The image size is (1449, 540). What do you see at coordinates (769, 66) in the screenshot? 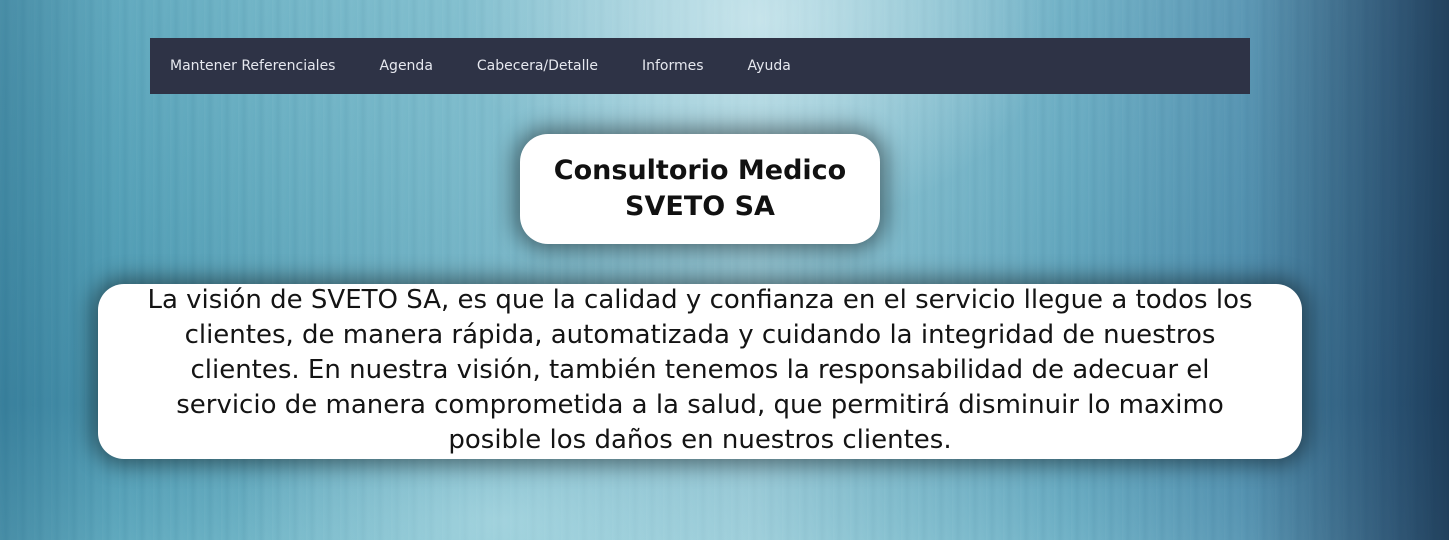
I see `nav-item-ayuda: Ayuda` at bounding box center [769, 66].